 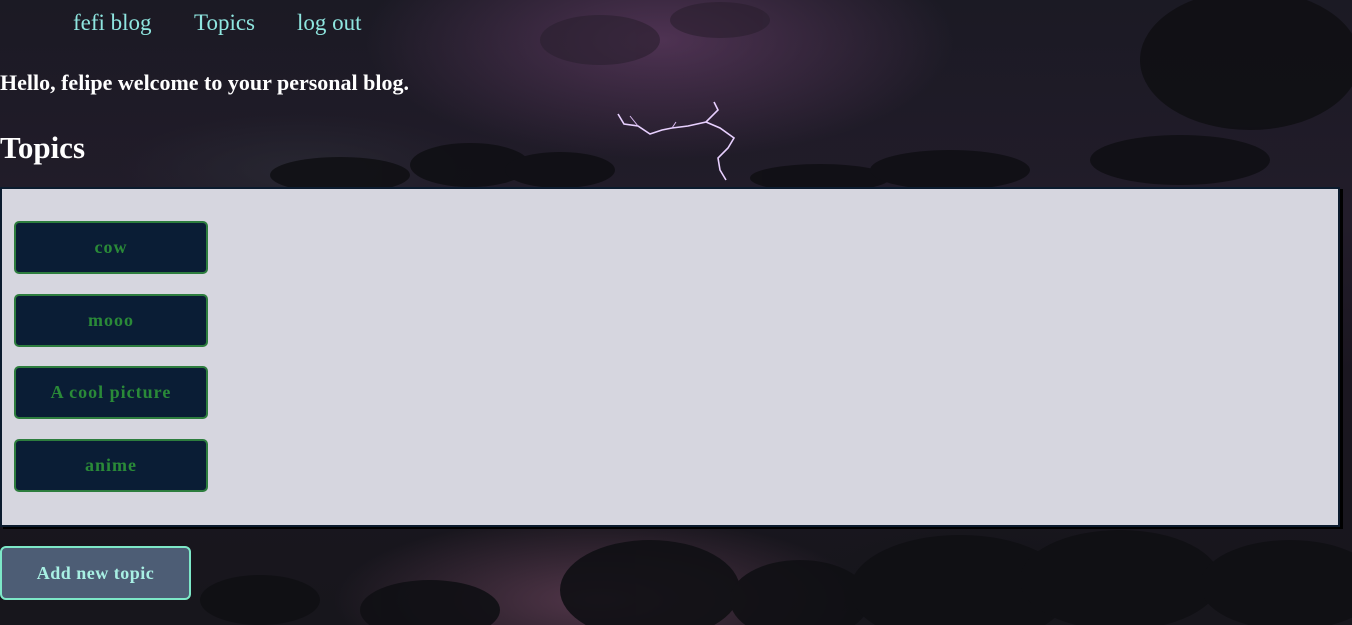 What do you see at coordinates (111, 465) in the screenshot?
I see `topic-button-anime: anime` at bounding box center [111, 465].